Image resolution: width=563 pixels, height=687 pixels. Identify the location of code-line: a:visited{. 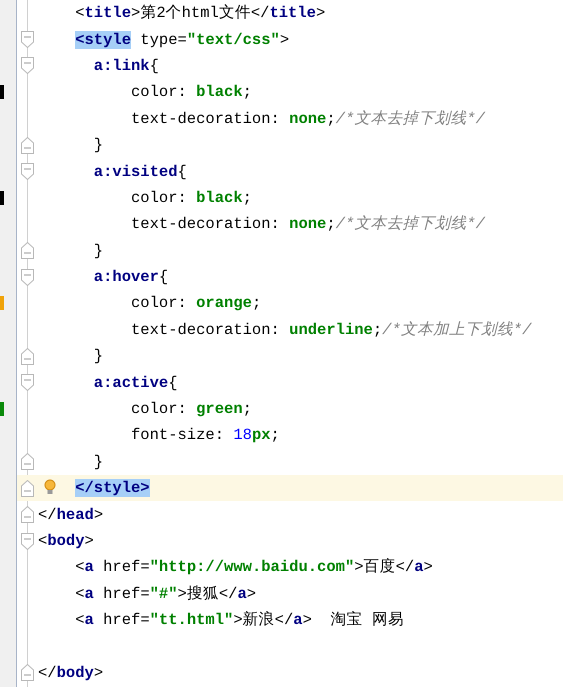
(139, 172).